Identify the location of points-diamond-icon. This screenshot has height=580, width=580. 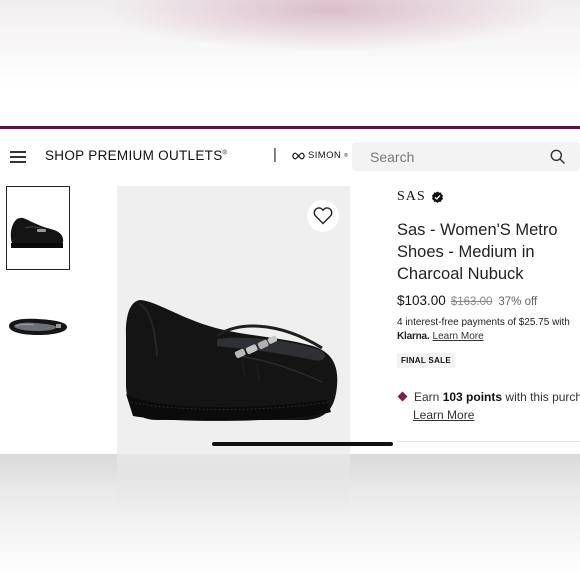
(402, 396).